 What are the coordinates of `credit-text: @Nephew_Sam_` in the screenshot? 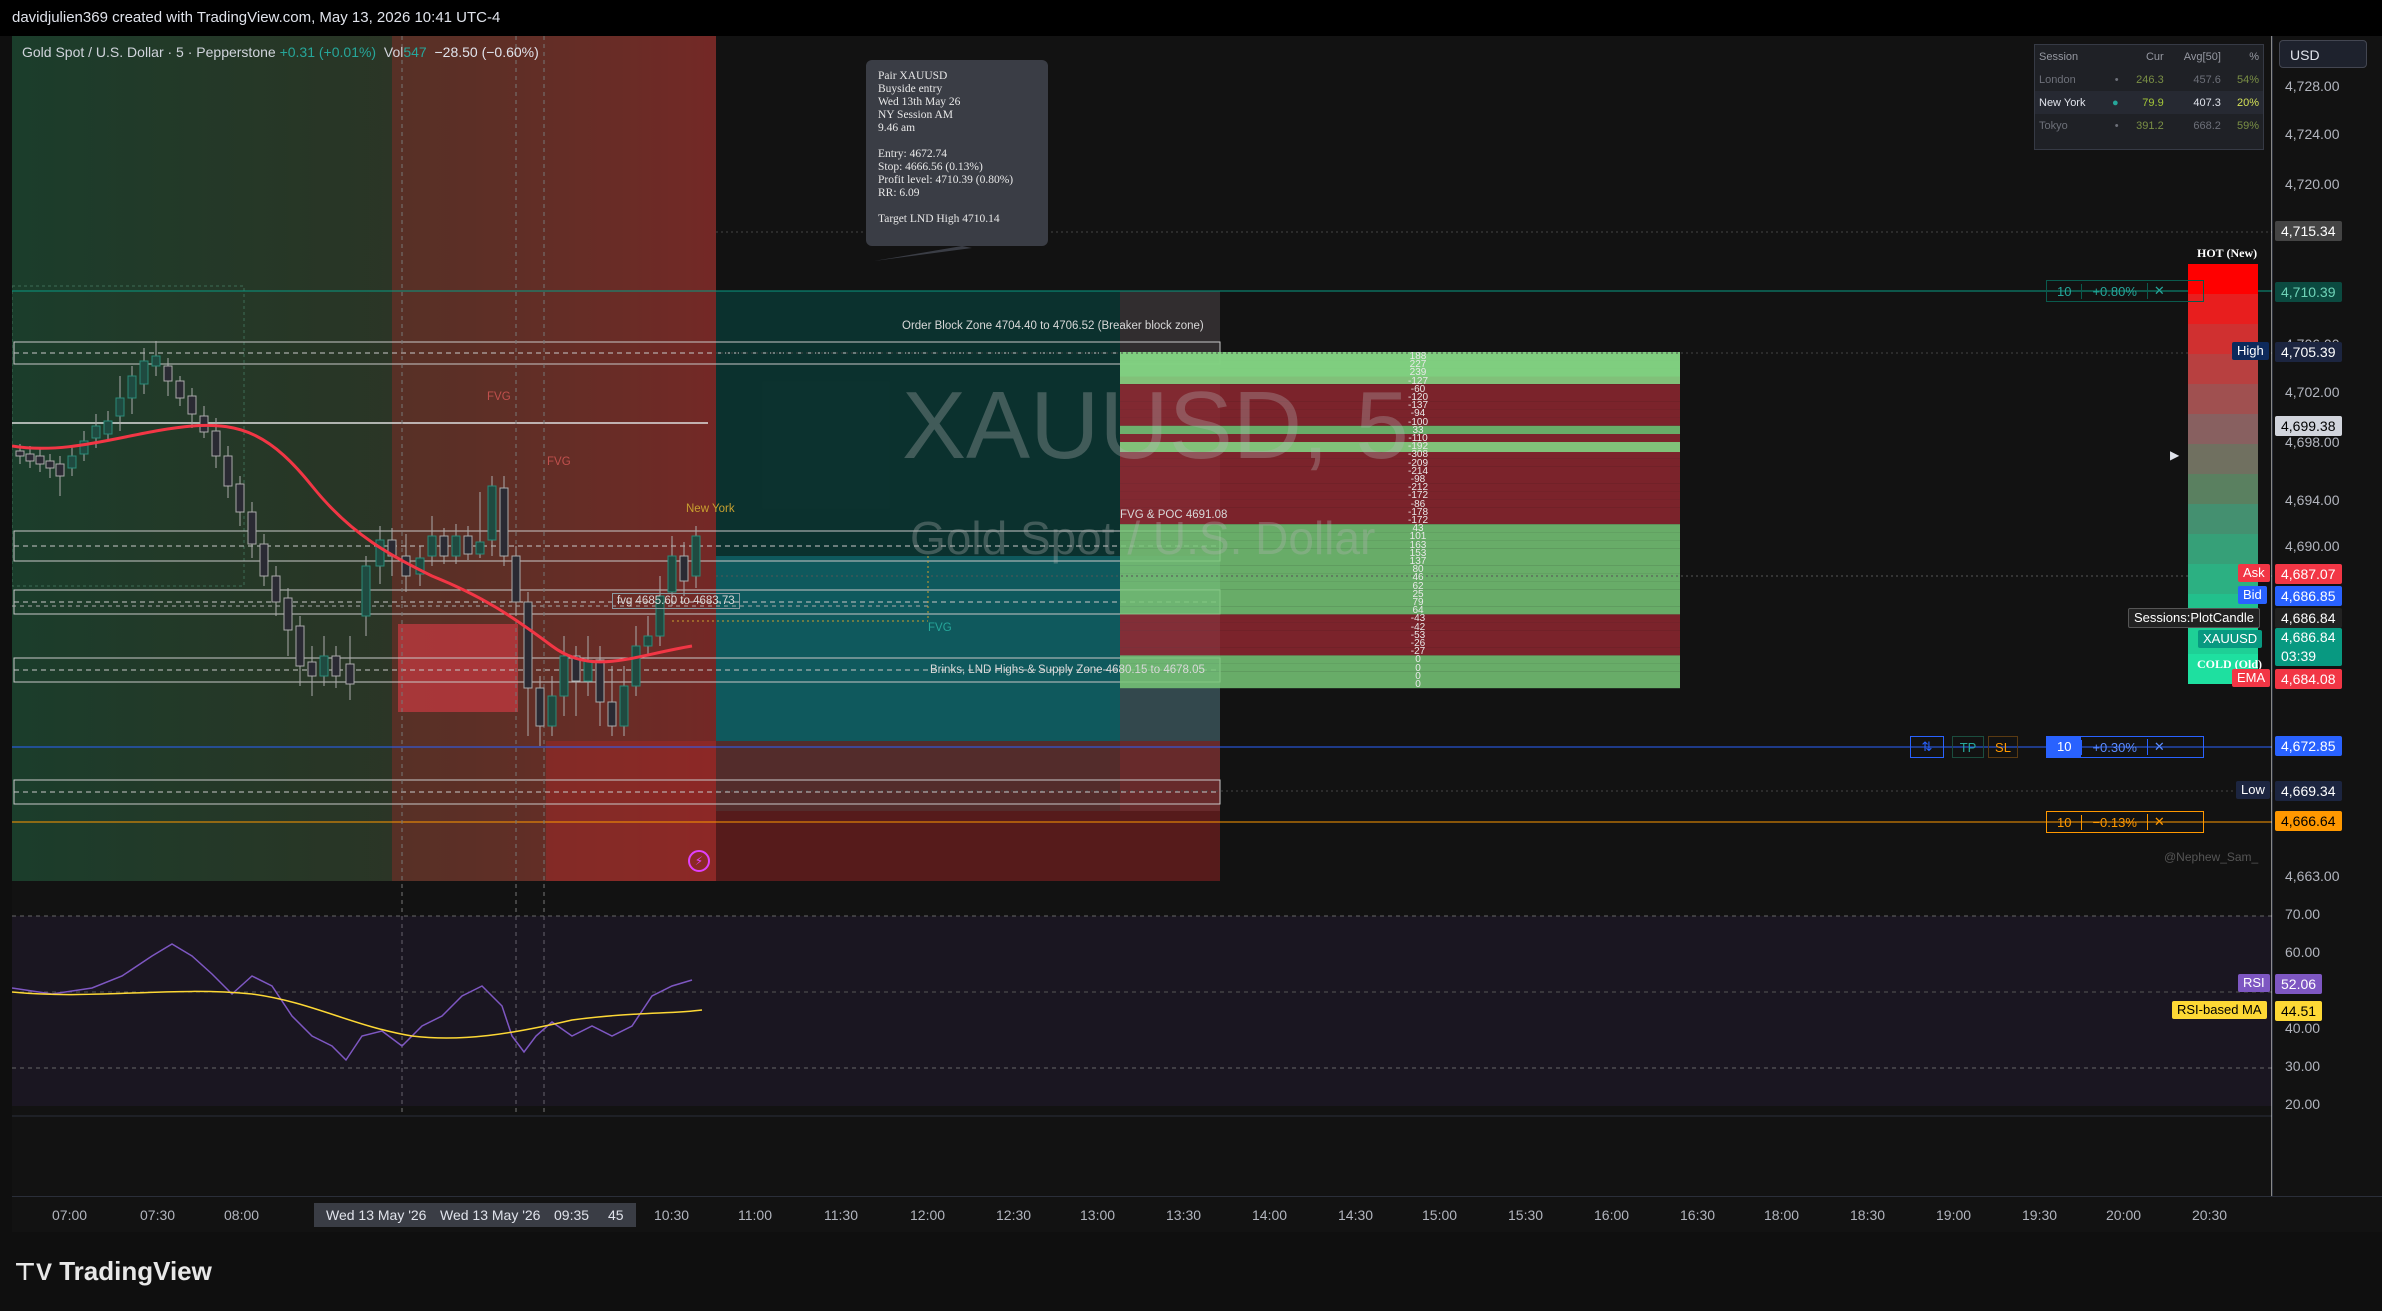 It's located at (2211, 857).